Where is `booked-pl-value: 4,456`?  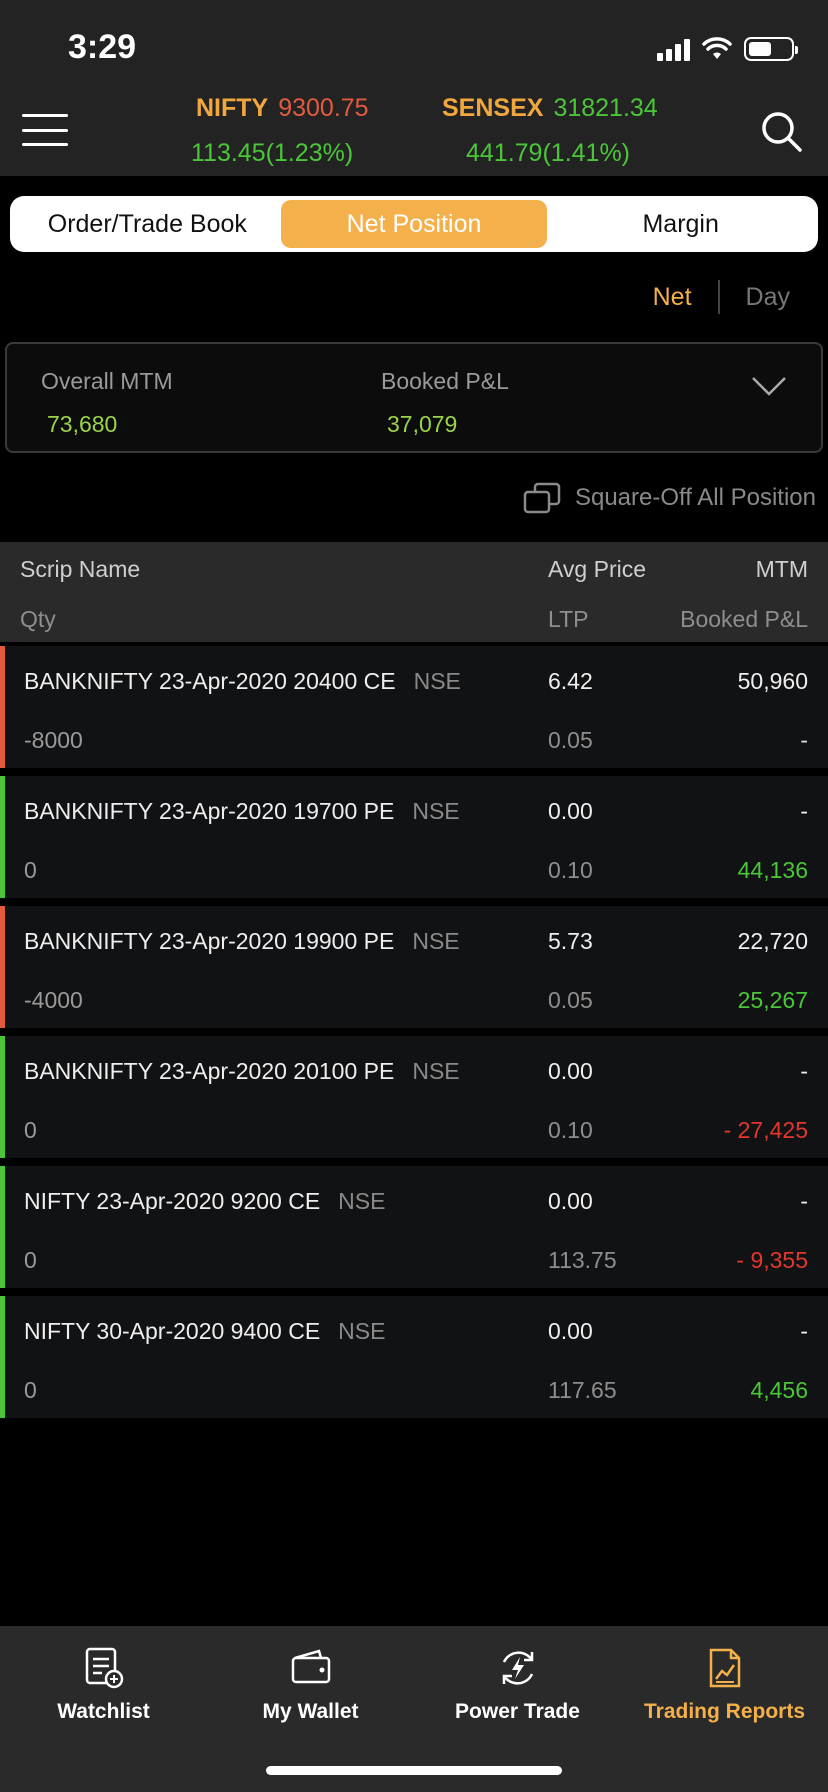
booked-pl-value: 4,456 is located at coordinates (779, 1390).